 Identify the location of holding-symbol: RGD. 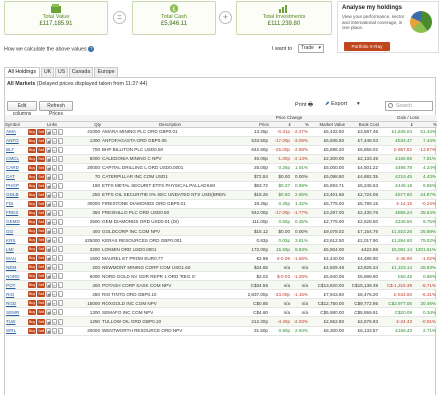
(16, 303).